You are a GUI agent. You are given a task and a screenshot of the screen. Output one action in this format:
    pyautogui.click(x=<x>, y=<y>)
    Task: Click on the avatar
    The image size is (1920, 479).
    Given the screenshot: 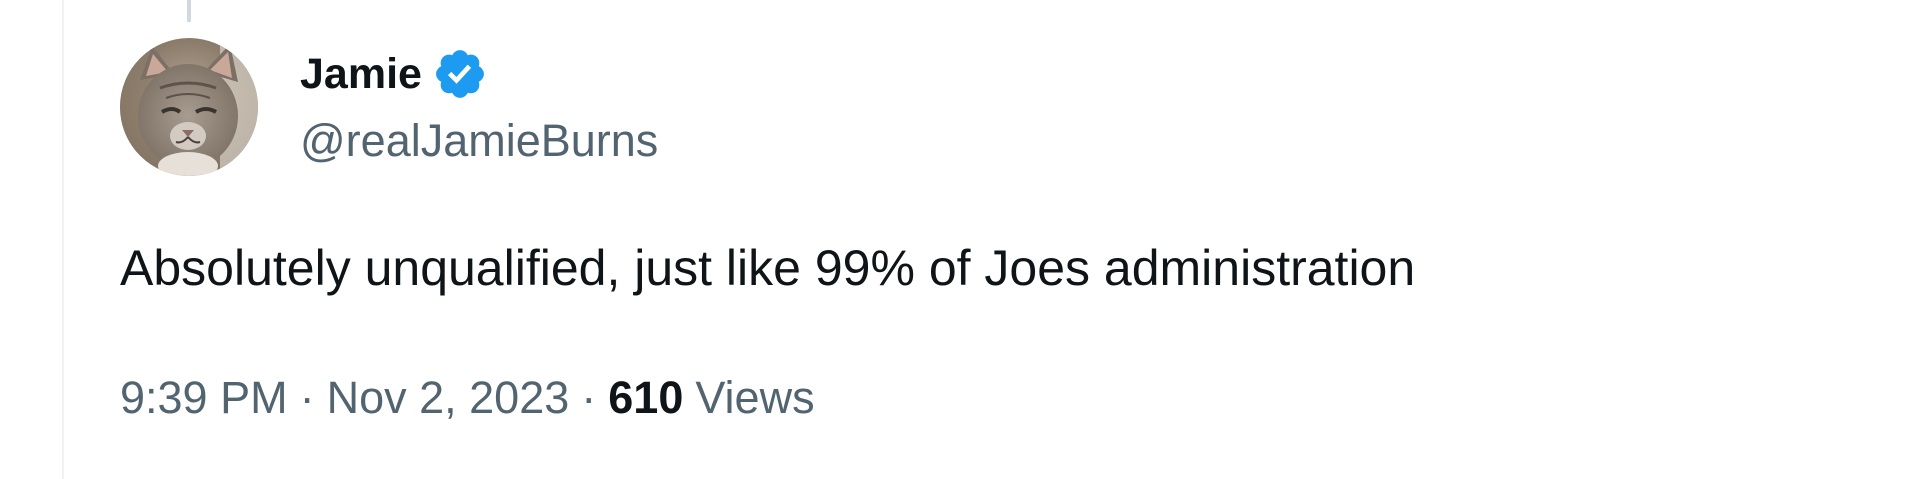 What is the action you would take?
    pyautogui.click(x=189, y=107)
    